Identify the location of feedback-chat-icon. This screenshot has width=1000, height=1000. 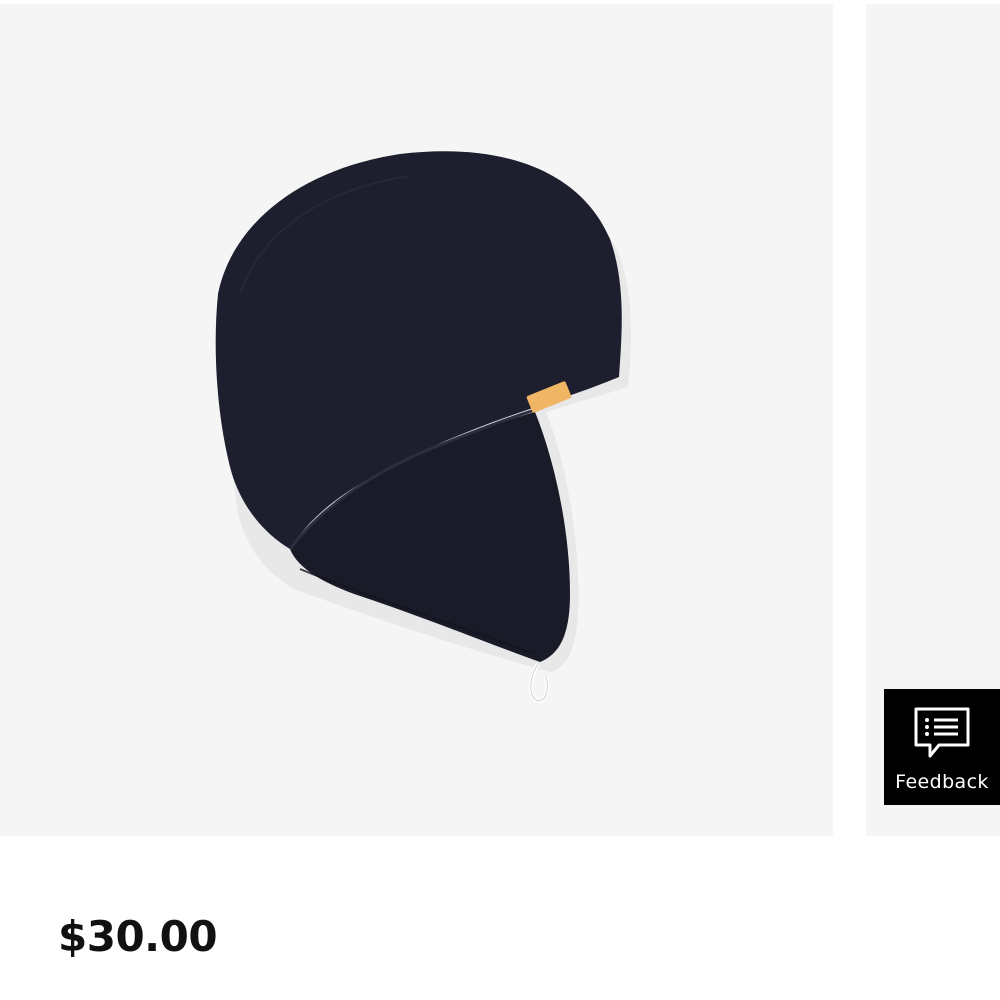
(942, 732).